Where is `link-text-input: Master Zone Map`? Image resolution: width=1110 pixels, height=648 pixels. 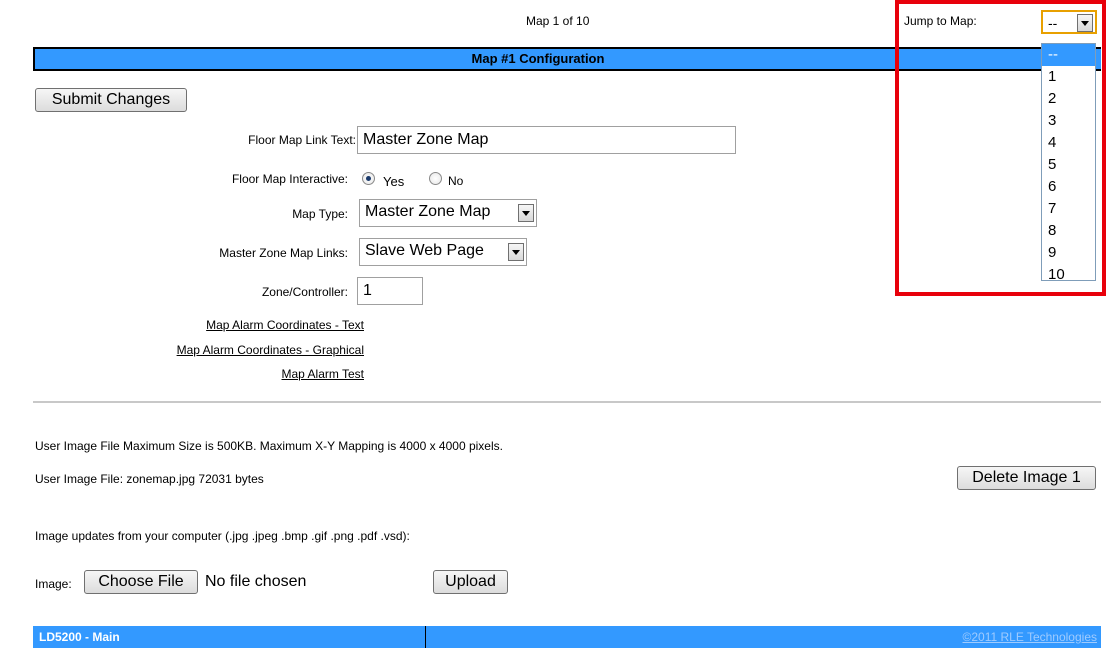
link-text-input: Master Zone Map is located at coordinates (546, 140).